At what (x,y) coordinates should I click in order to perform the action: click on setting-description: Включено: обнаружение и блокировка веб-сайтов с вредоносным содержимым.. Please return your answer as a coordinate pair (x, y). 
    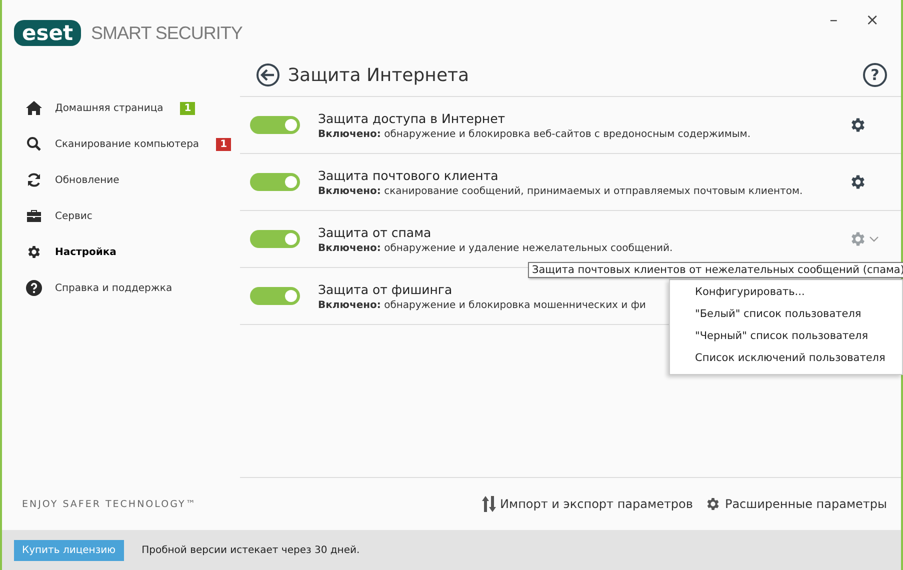
    Looking at the image, I should click on (534, 134).